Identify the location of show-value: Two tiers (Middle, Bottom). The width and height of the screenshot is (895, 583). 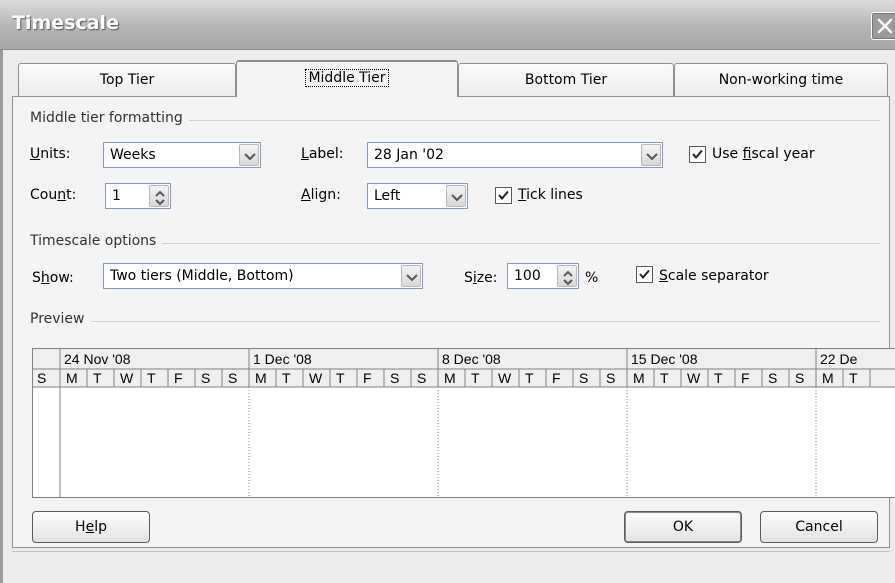
(202, 276).